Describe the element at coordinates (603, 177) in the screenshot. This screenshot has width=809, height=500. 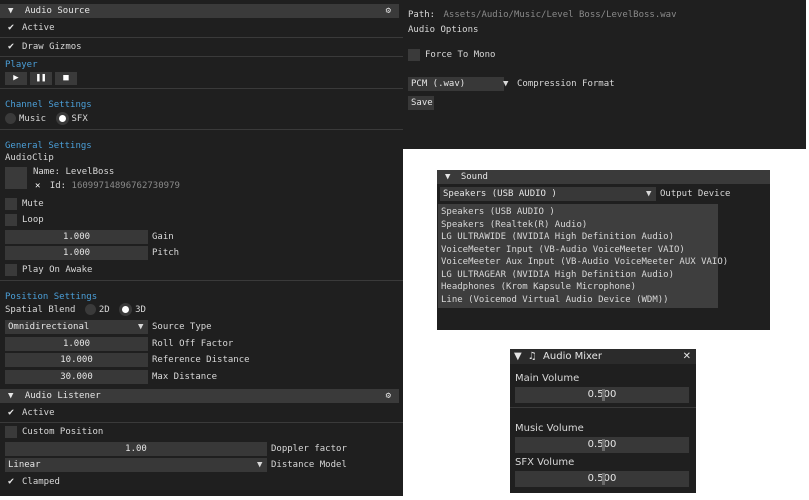
I see `sound-header: ▼ Sound` at that location.